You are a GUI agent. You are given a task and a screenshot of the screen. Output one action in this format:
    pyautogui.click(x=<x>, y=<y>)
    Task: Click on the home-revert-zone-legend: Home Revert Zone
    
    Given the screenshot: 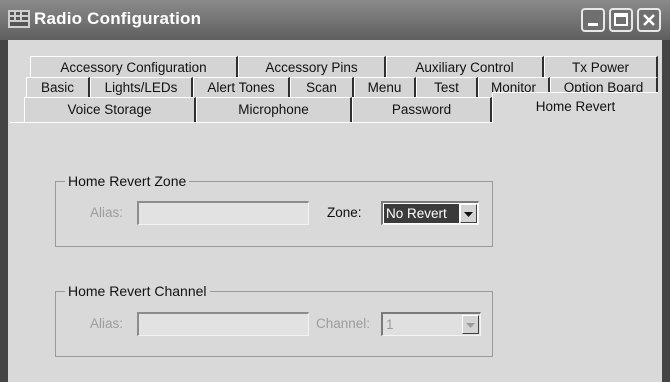 What is the action you would take?
    pyautogui.click(x=127, y=181)
    